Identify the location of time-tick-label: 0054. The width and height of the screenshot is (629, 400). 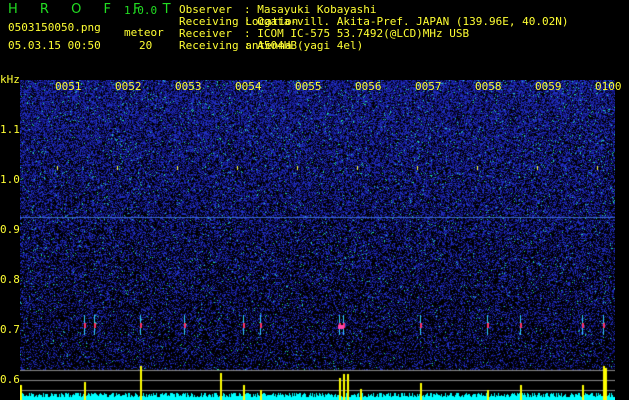
(248, 86).